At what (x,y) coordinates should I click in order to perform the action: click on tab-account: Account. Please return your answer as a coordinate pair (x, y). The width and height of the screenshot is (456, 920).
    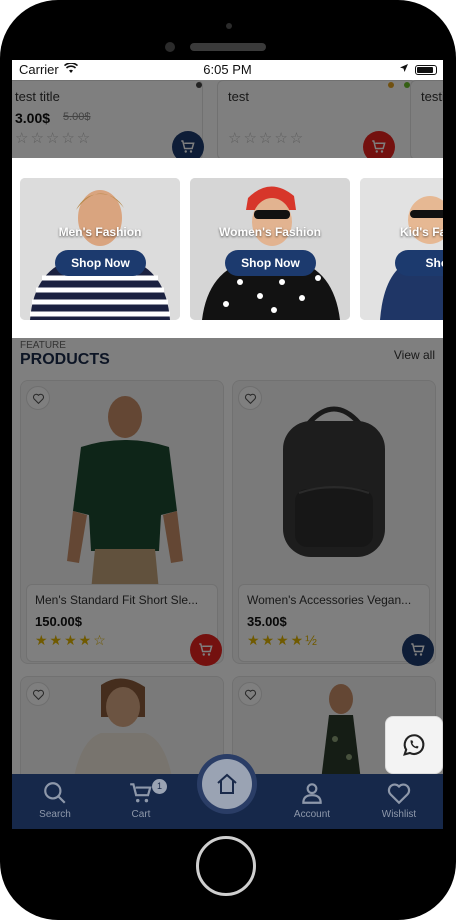
    Looking at the image, I should click on (312, 800).